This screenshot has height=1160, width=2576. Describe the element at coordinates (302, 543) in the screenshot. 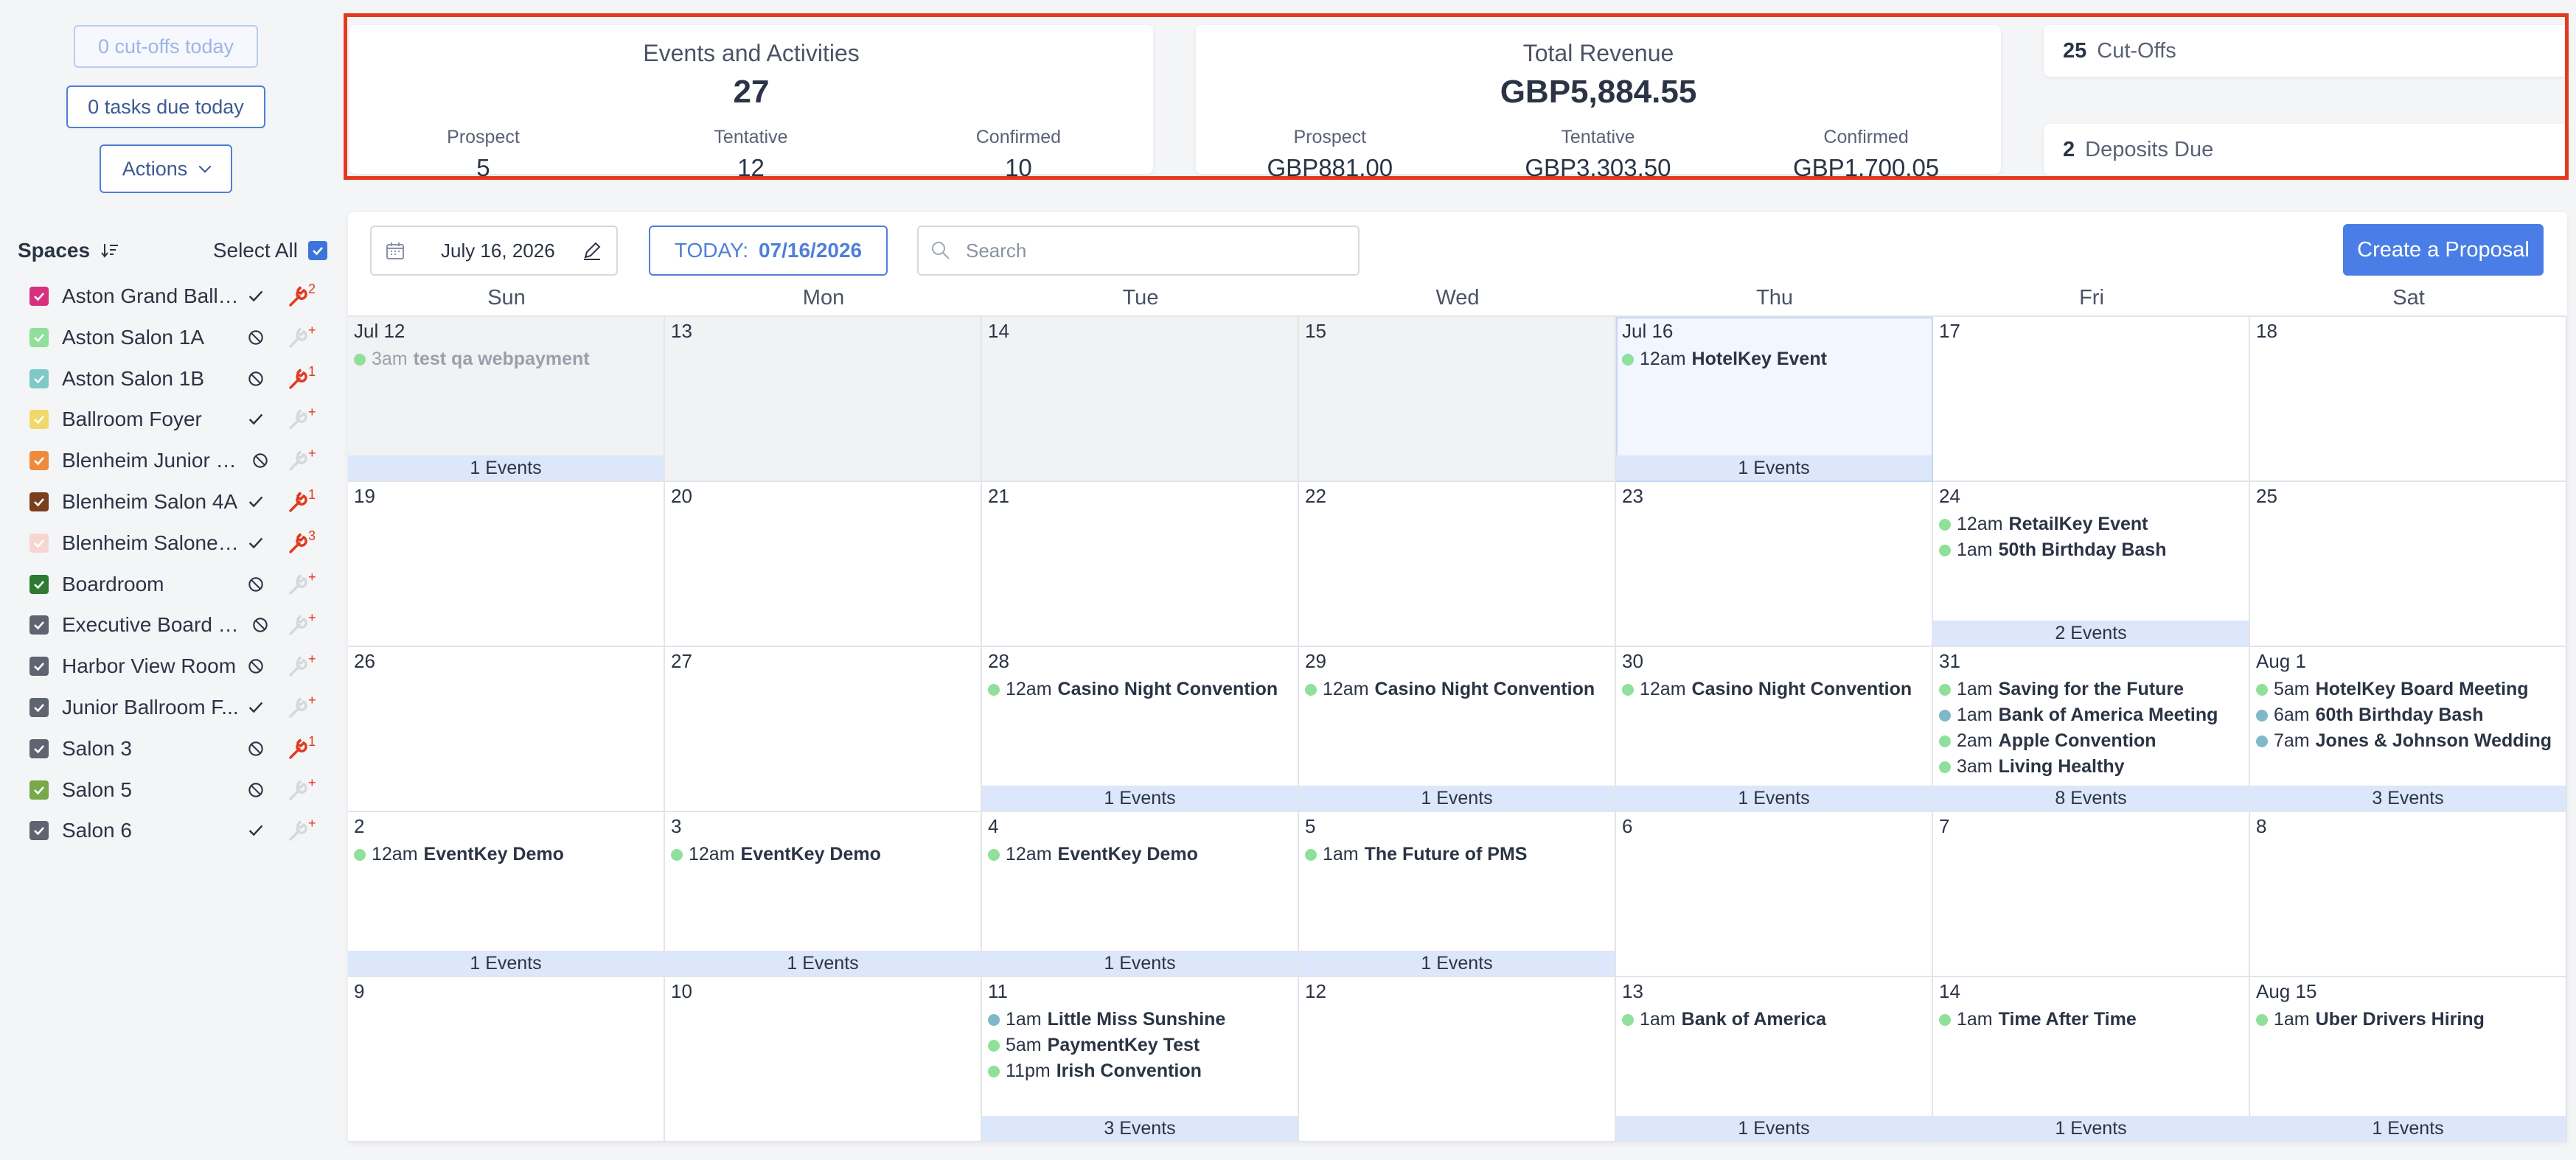

I see `wrench-icon: 3` at that location.